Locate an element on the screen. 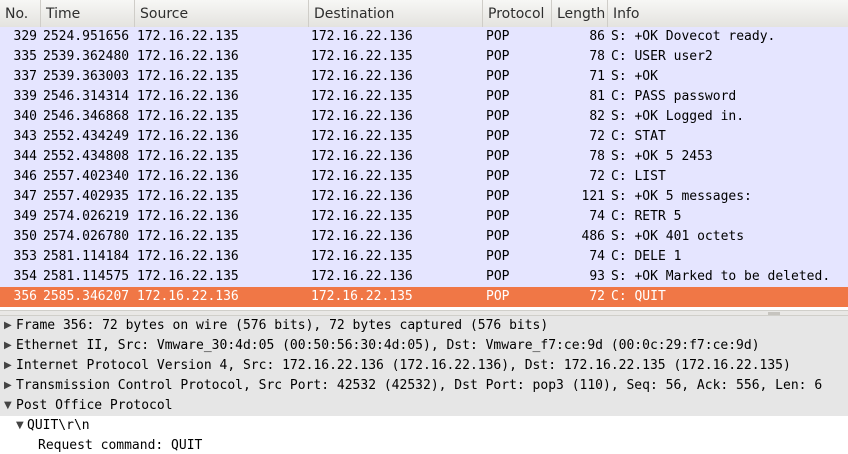 The height and width of the screenshot is (454, 848). cell-time: 2557.402340 is located at coordinates (86, 176).